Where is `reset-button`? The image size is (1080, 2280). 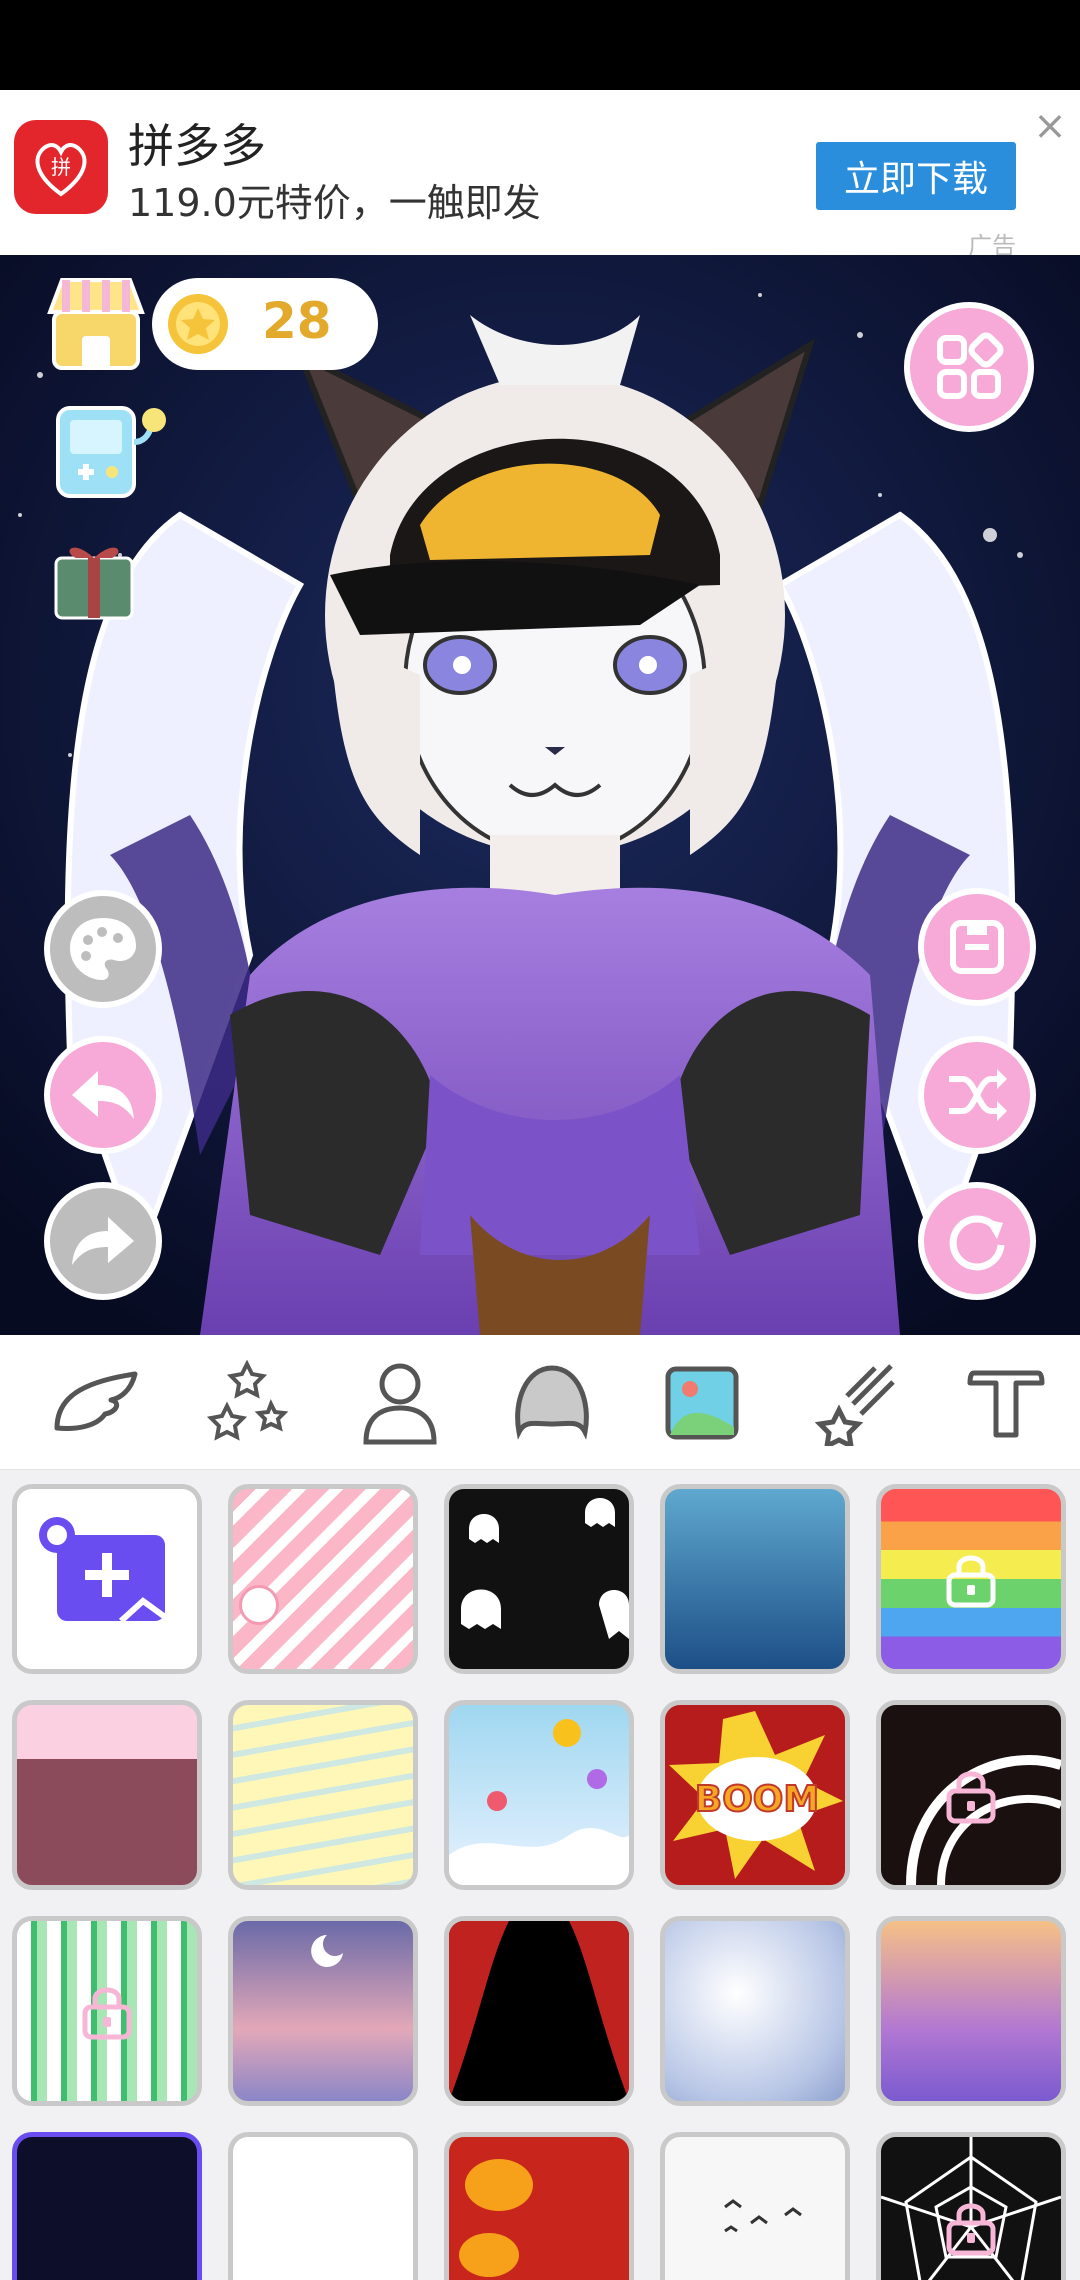 reset-button is located at coordinates (977, 1241).